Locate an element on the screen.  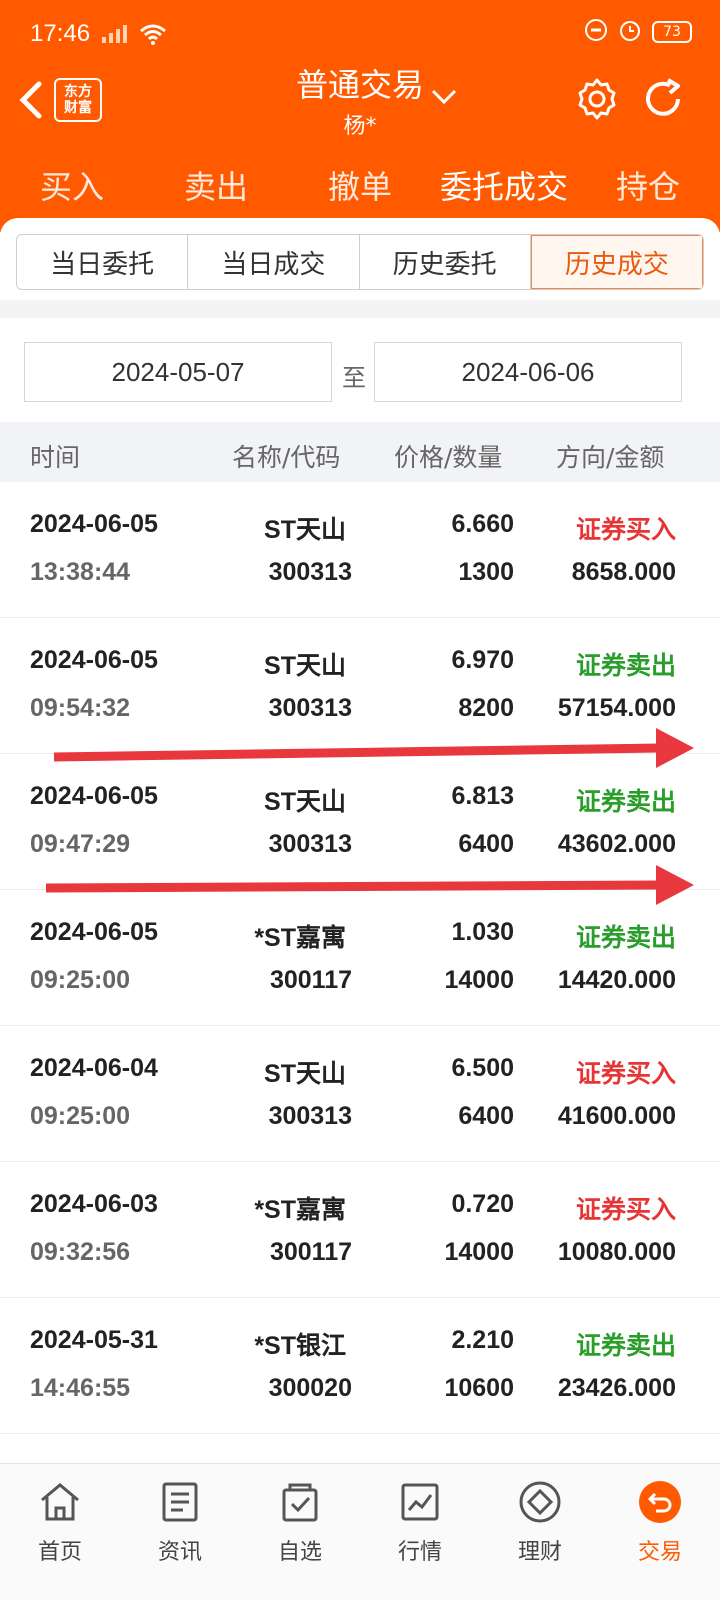
trade-amount: 8658.000 is located at coordinates (623, 572).